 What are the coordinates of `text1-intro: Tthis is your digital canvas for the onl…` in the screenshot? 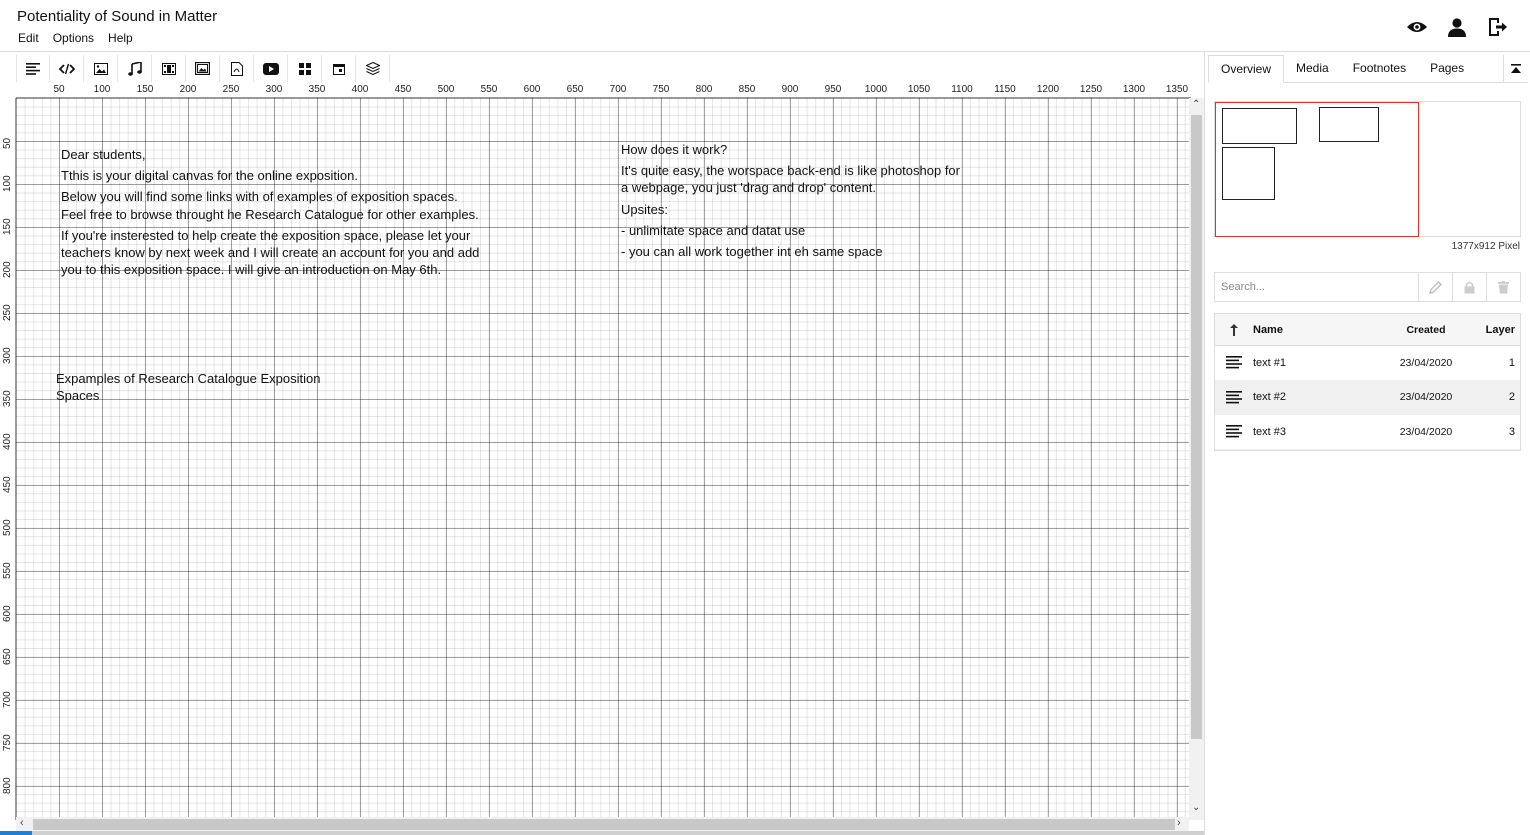 It's located at (209, 176).